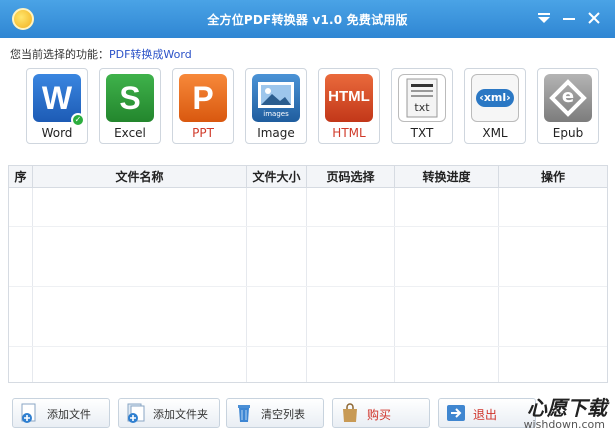 The width and height of the screenshot is (615, 435). What do you see at coordinates (276, 133) in the screenshot?
I see `format-label: Image` at bounding box center [276, 133].